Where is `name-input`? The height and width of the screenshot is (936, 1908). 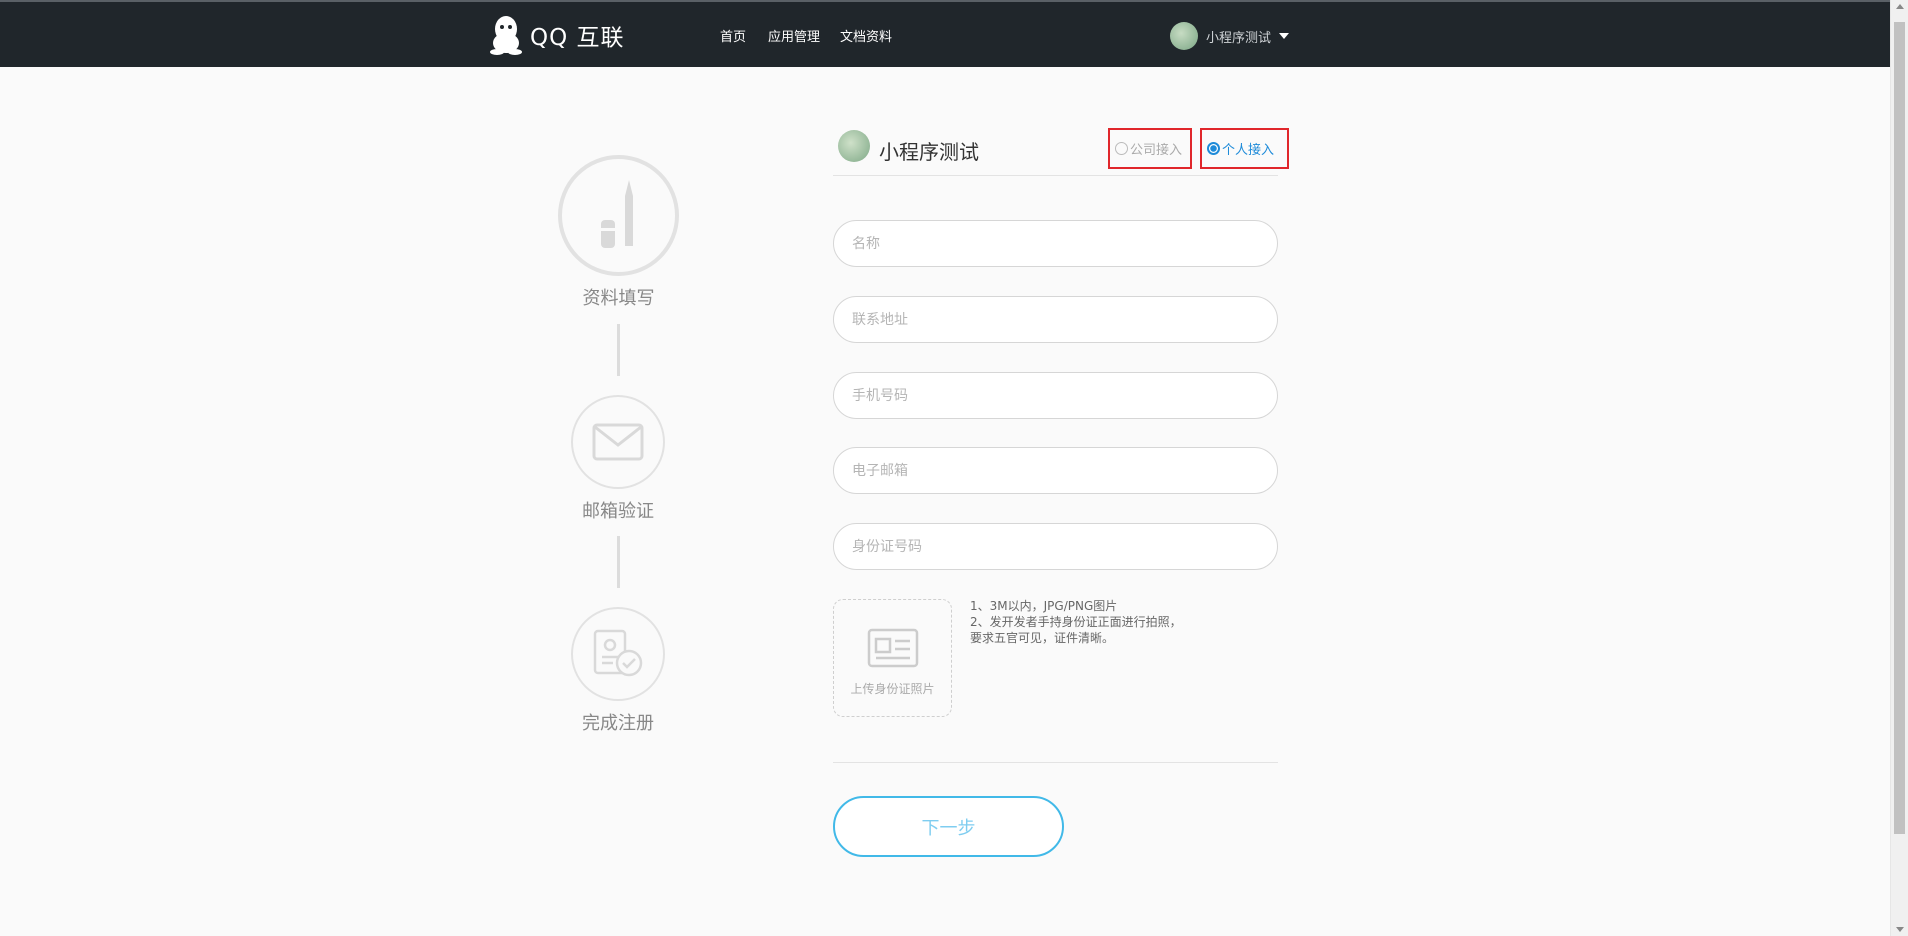 name-input is located at coordinates (1055, 243).